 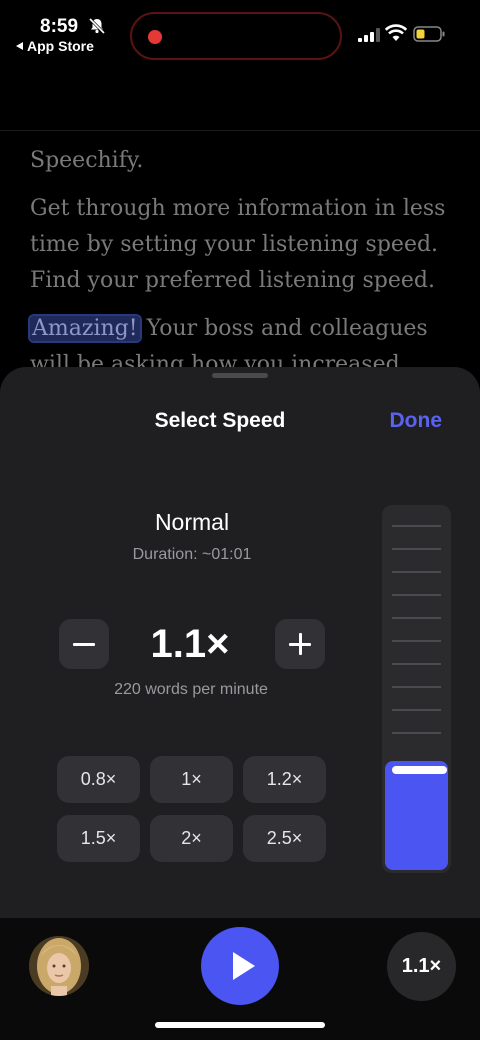 I want to click on sheet-grabber, so click(x=240, y=375).